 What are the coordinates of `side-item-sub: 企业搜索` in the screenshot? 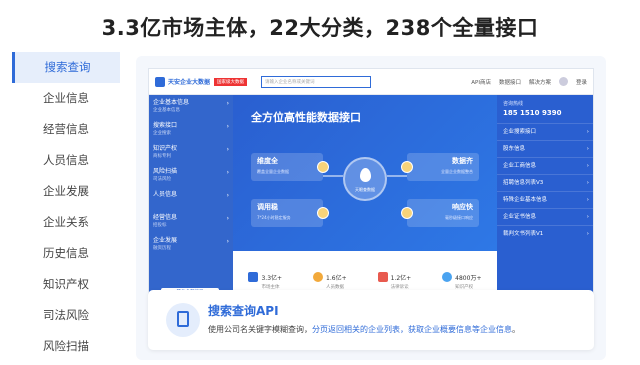 It's located at (162, 133).